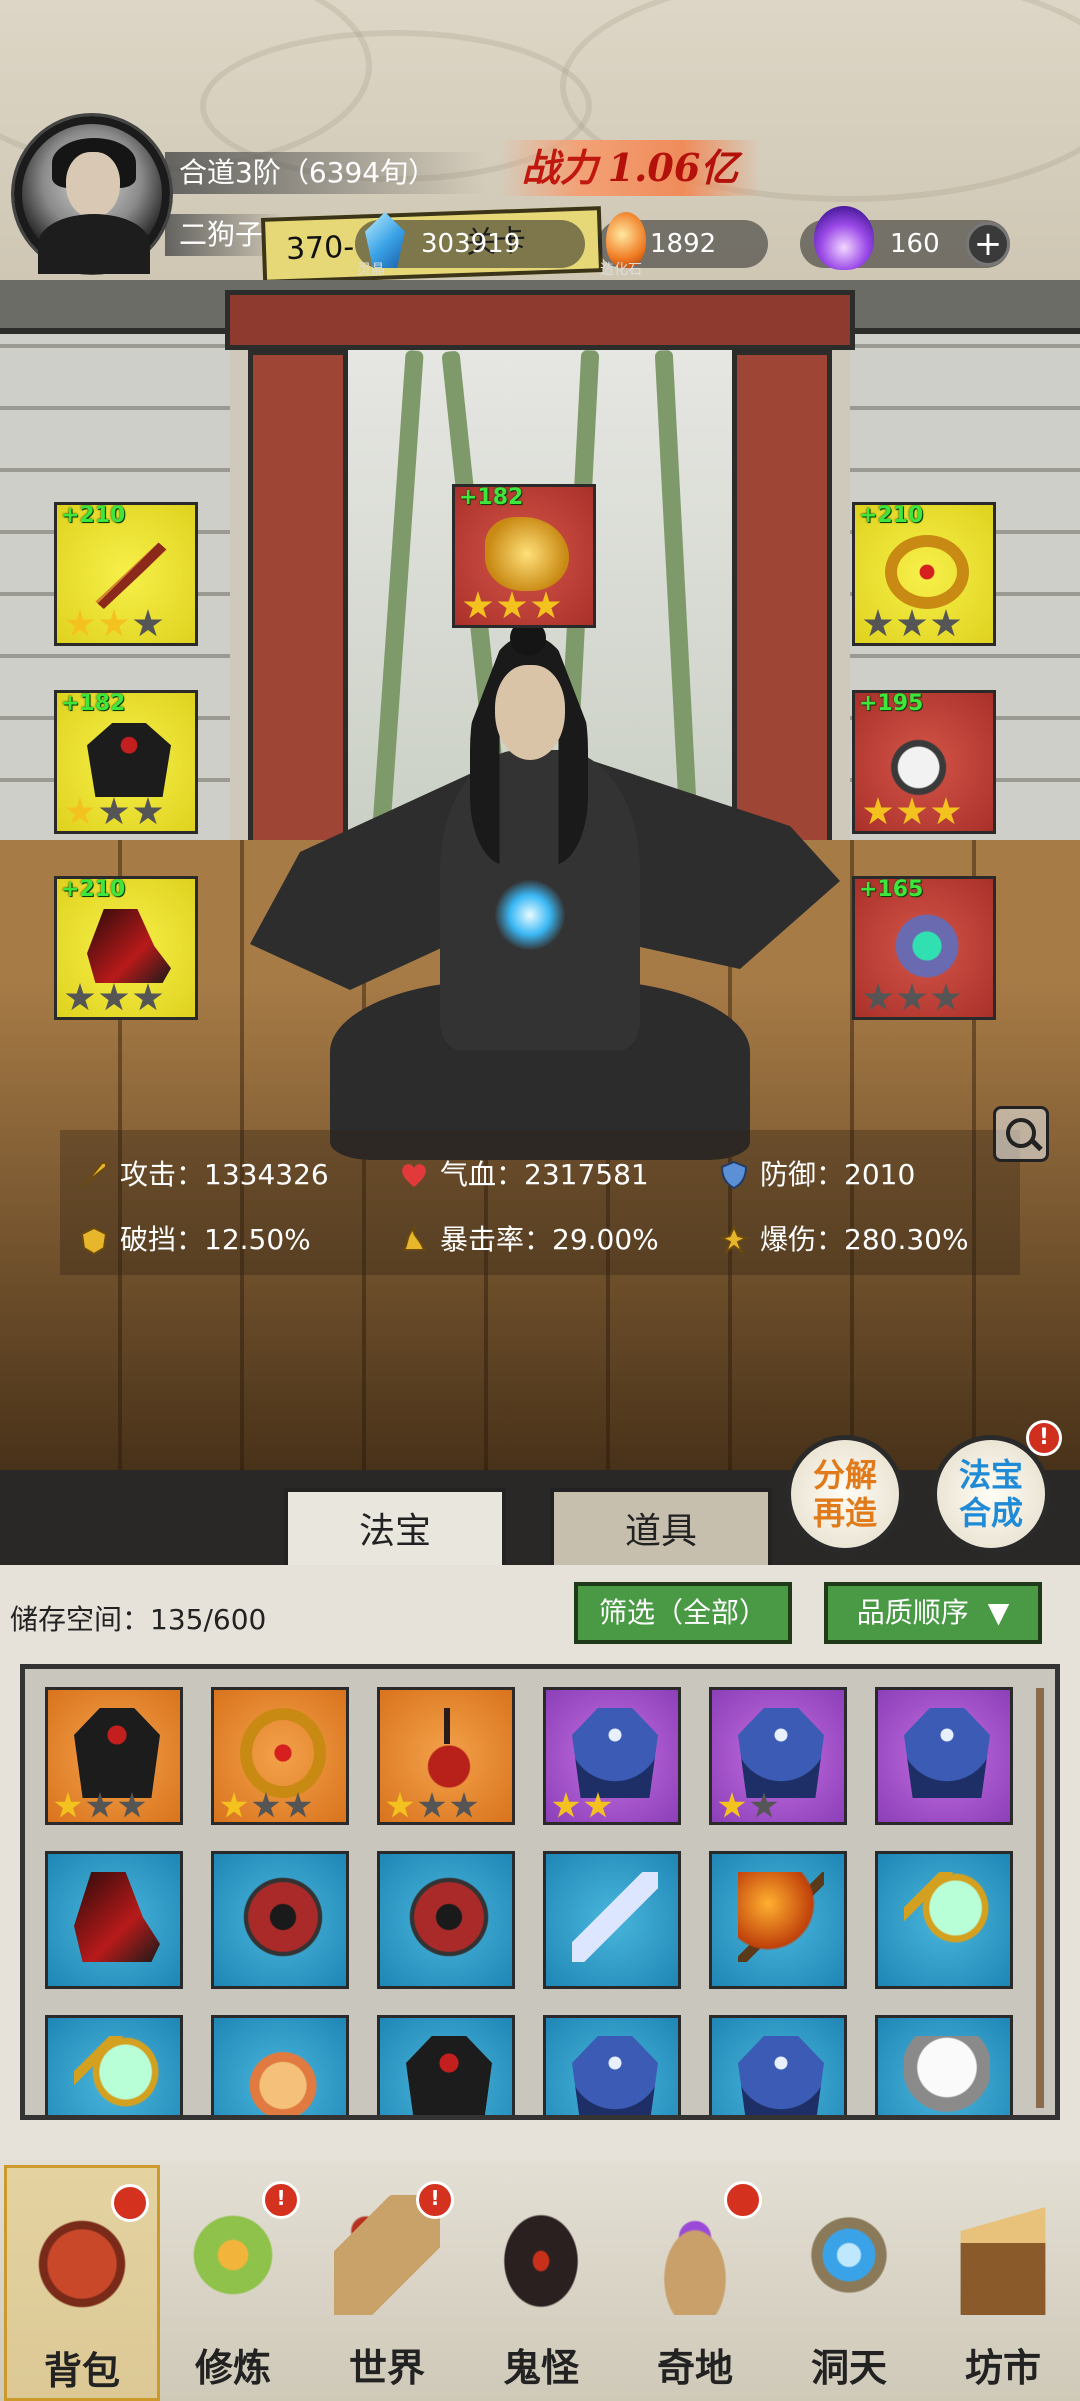 This screenshot has width=1080, height=2401. I want to click on purple-flame-icon, so click(844, 238).